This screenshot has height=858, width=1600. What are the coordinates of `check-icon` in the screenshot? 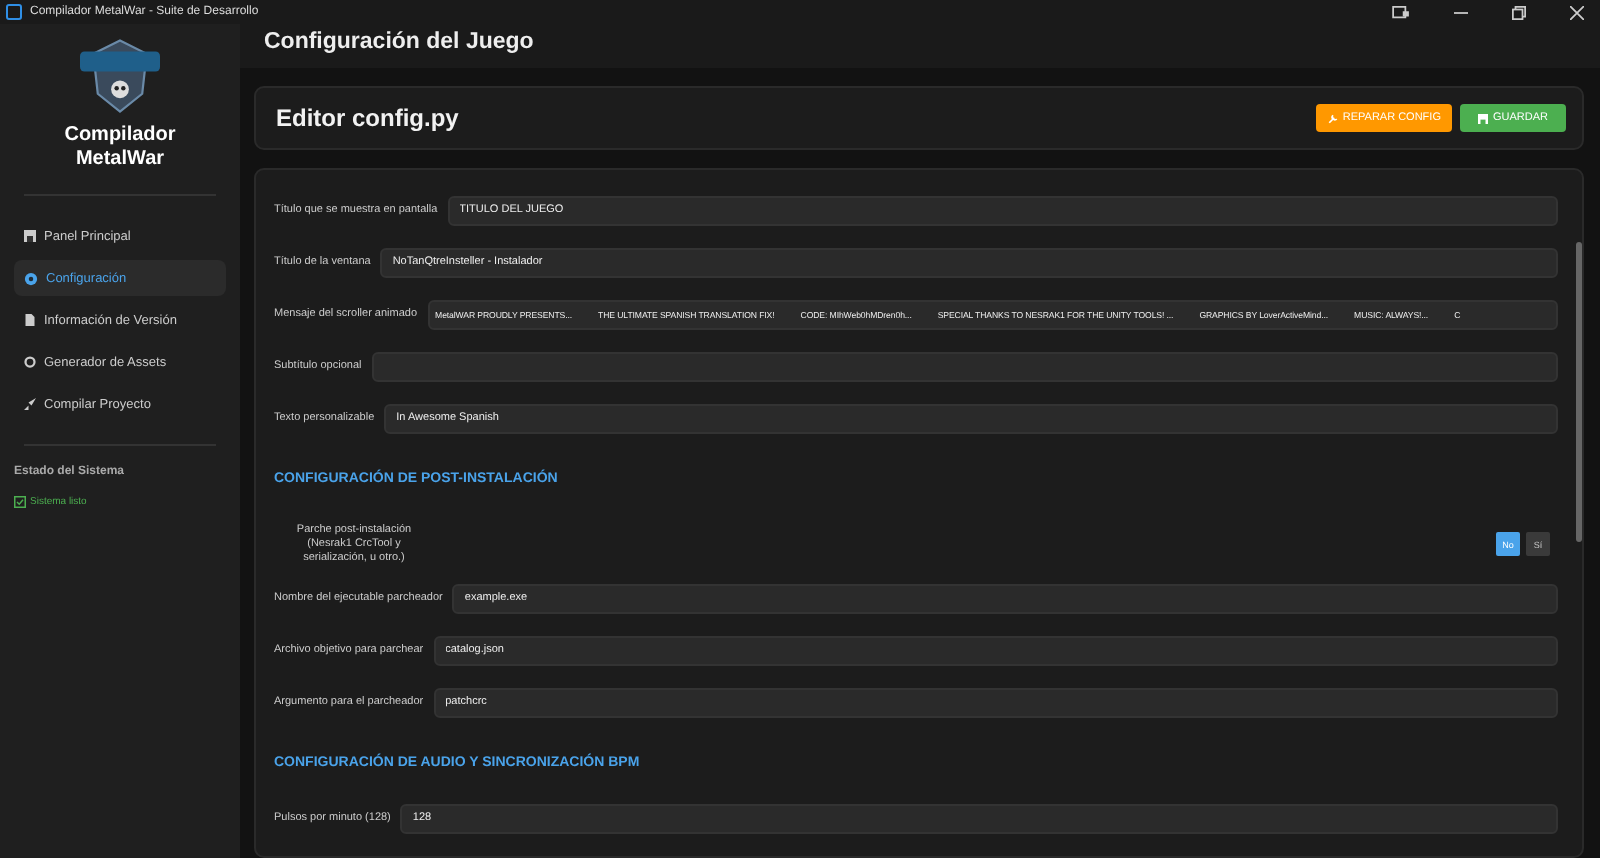 It's located at (20, 502).